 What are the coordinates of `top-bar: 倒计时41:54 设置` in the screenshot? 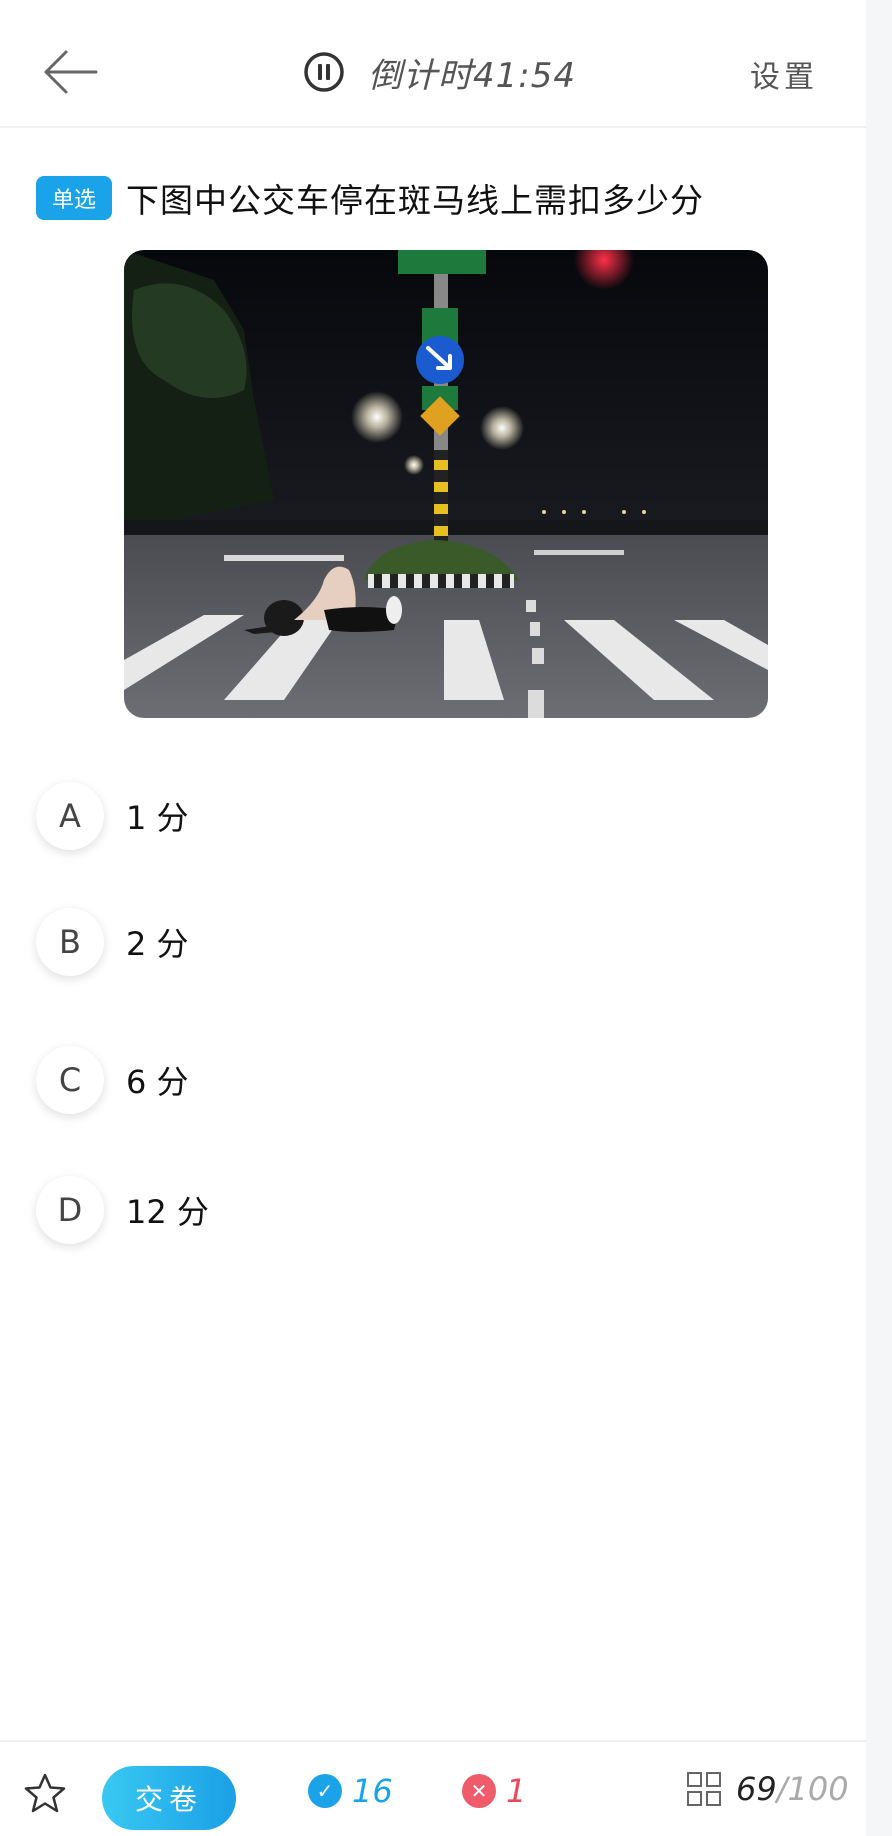 It's located at (433, 64).